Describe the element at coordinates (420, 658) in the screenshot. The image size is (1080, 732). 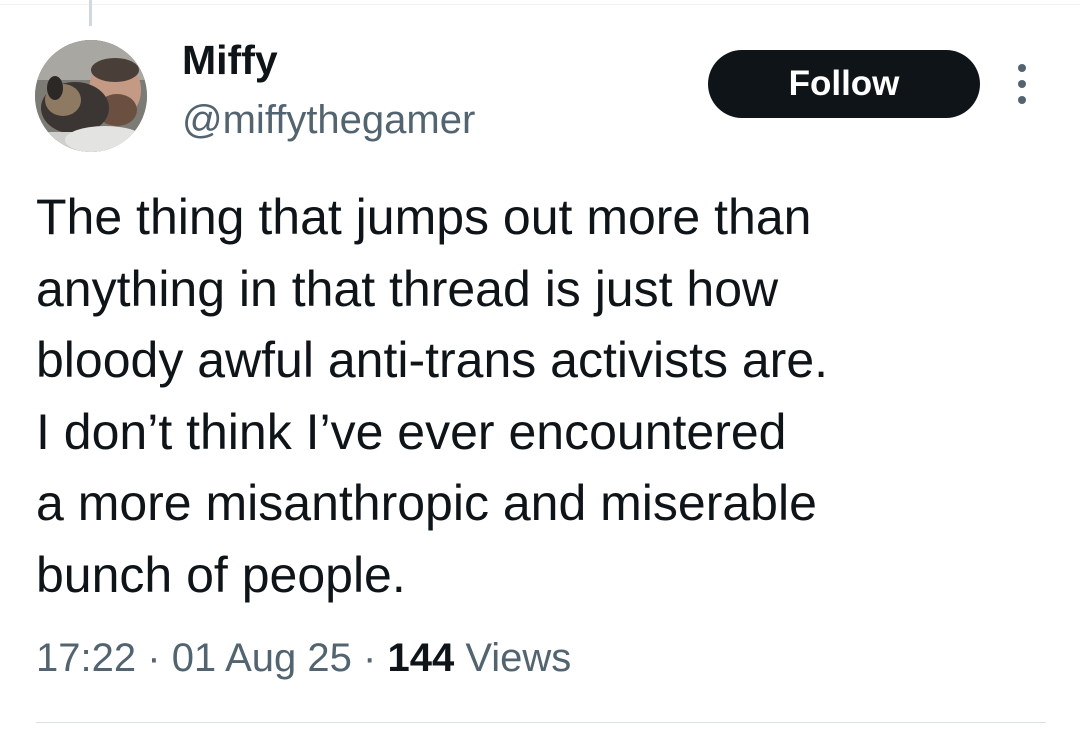
I see `views-count: 144` at that location.